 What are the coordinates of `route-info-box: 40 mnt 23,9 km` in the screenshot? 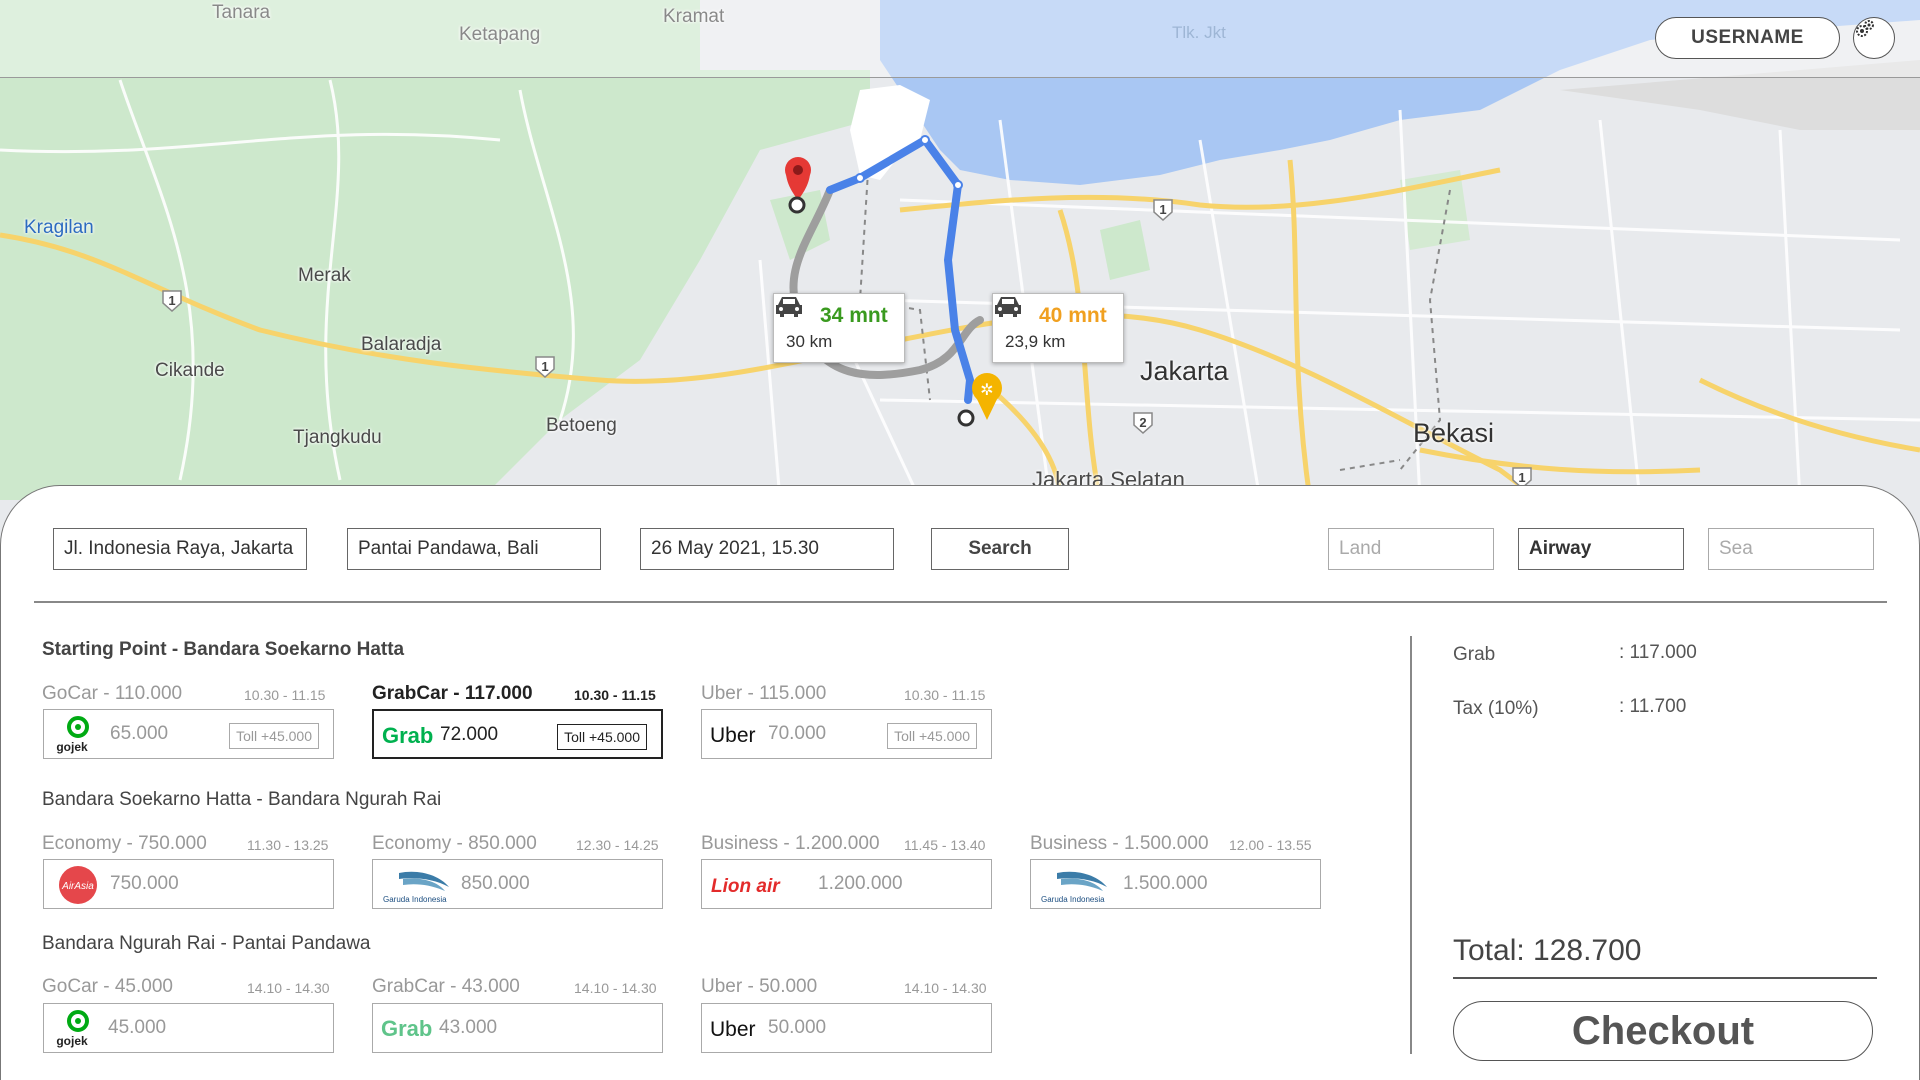 It's located at (1058, 328).